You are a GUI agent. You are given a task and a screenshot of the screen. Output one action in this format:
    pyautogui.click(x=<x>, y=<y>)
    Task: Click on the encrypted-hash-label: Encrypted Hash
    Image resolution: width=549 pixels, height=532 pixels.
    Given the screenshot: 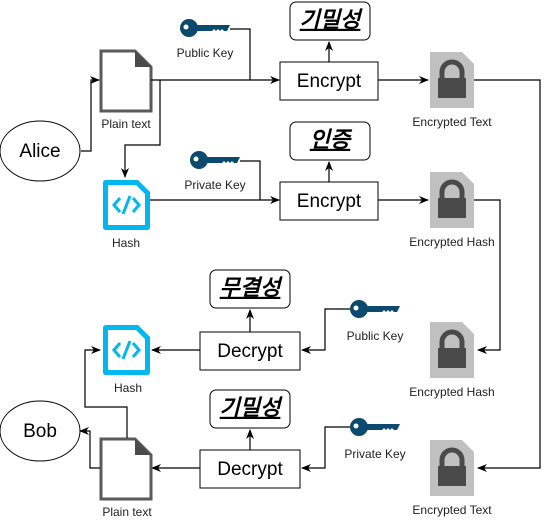 What is the action you would take?
    pyautogui.click(x=451, y=242)
    